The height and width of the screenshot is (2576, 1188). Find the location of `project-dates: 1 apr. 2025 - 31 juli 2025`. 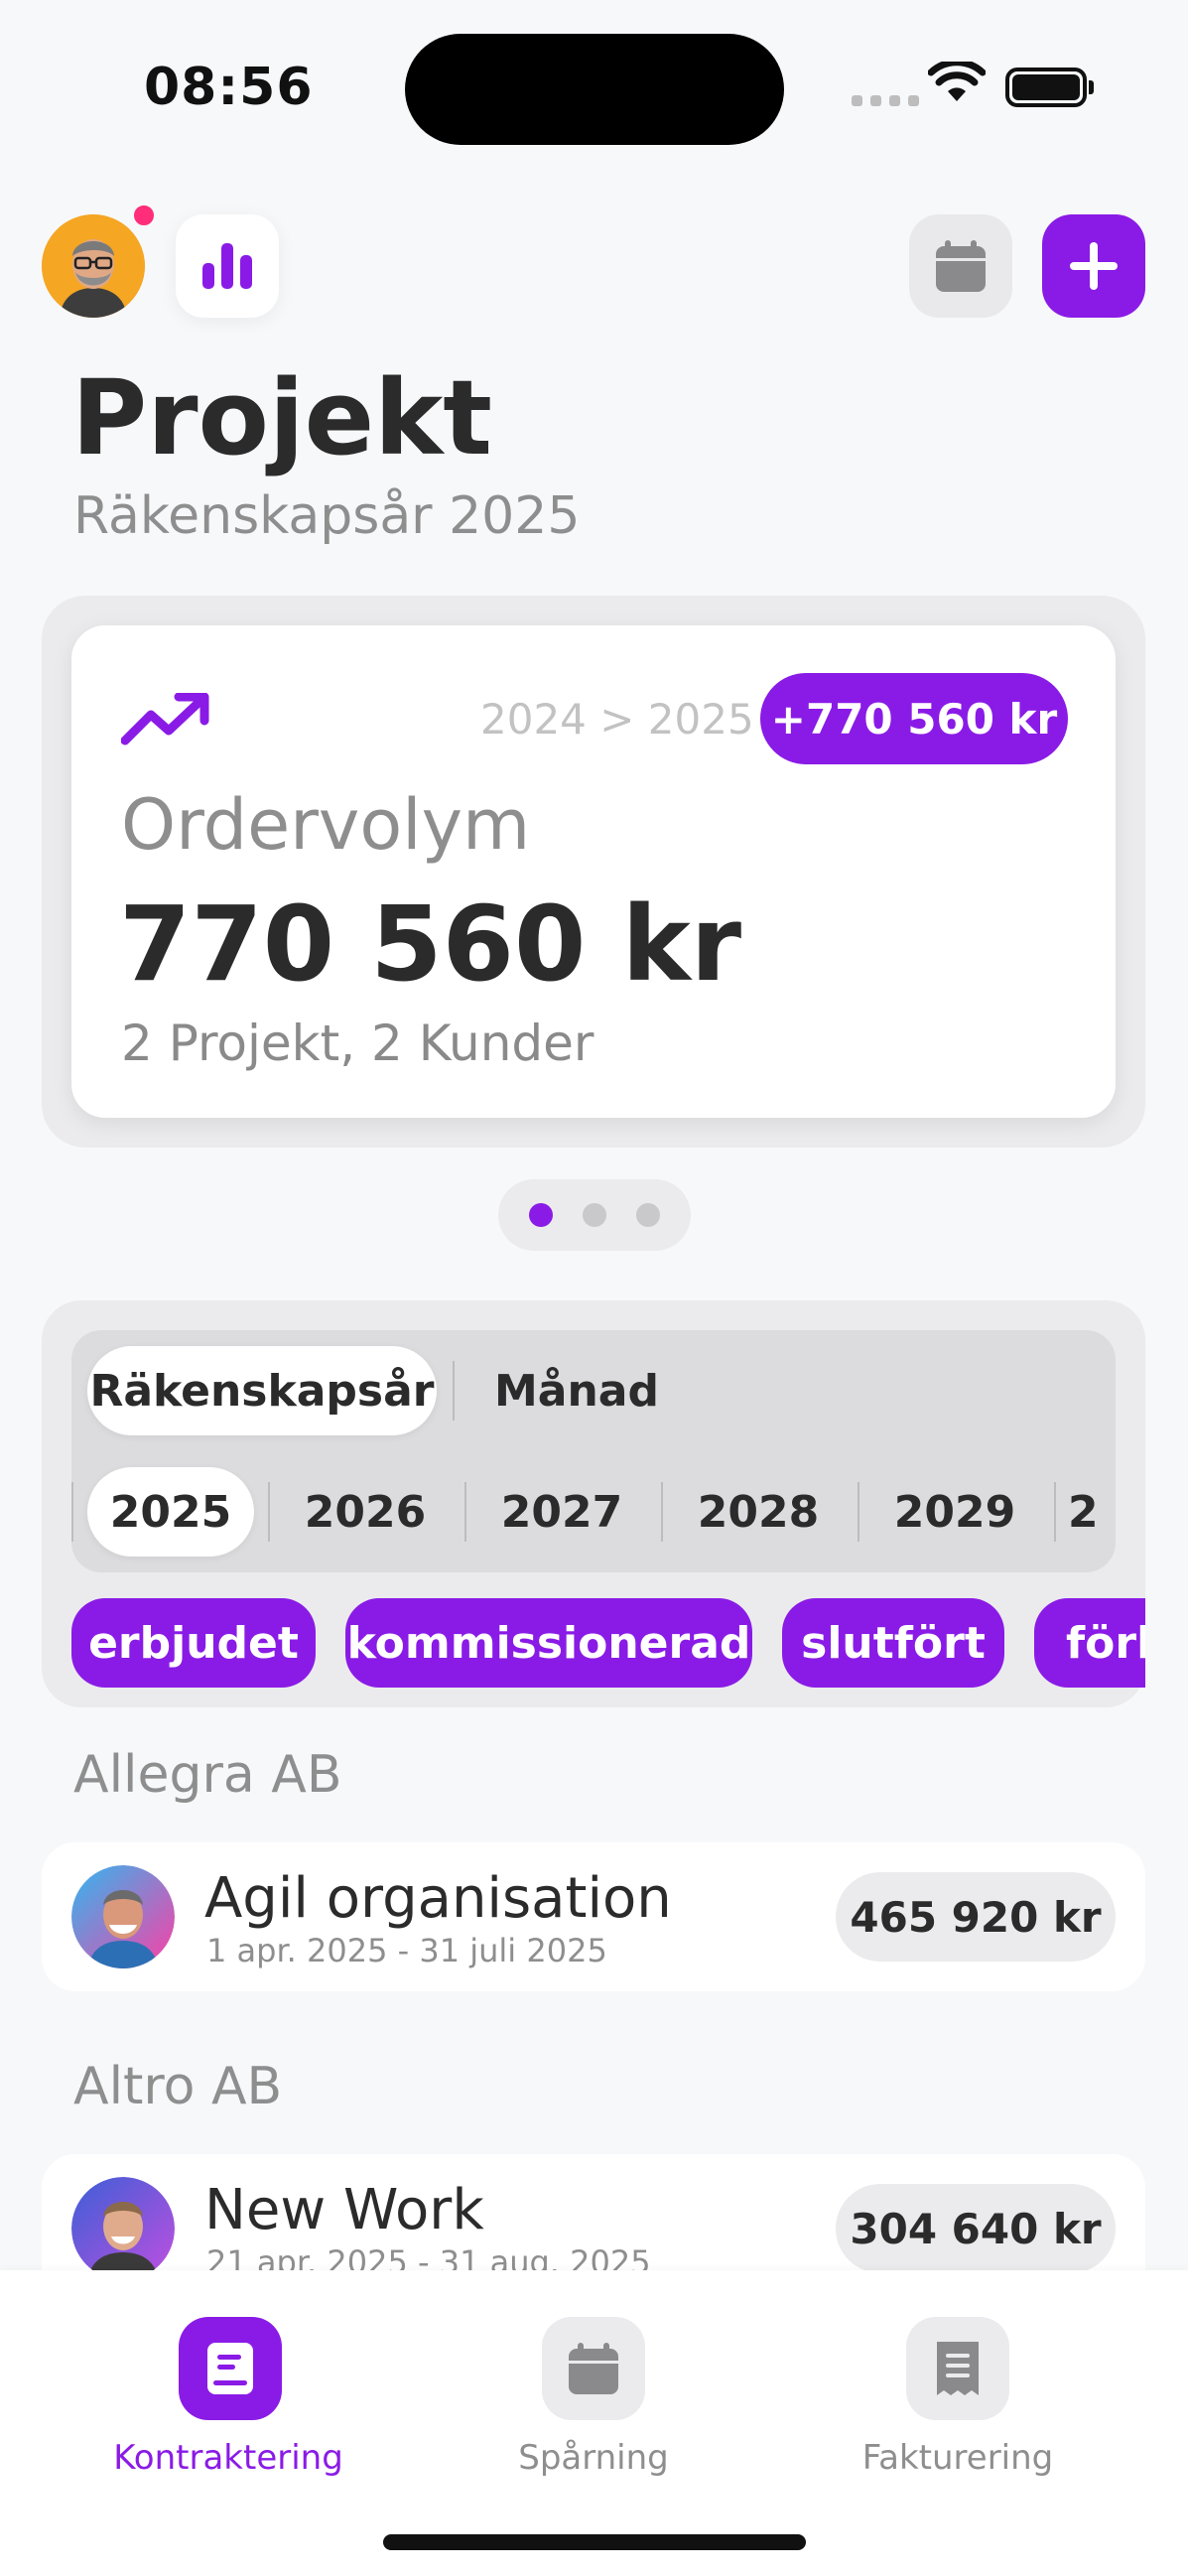

project-dates: 1 apr. 2025 - 31 juli 2025 is located at coordinates (406, 1950).